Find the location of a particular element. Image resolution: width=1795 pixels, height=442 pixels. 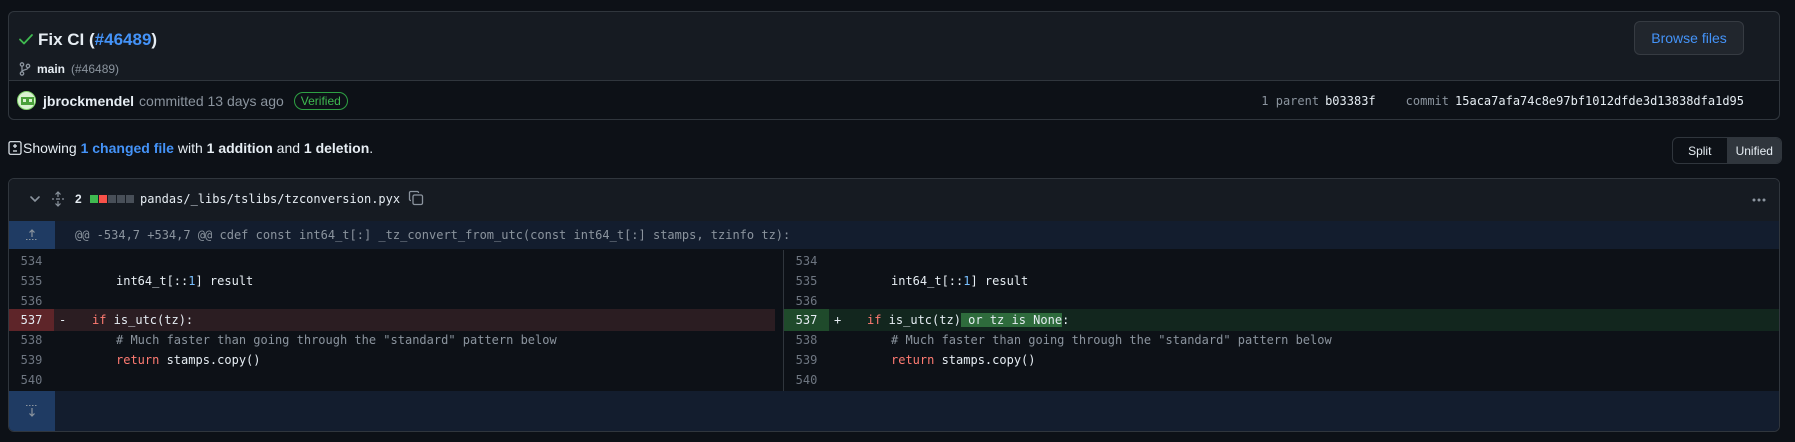

expand-up-button is located at coordinates (32, 235).